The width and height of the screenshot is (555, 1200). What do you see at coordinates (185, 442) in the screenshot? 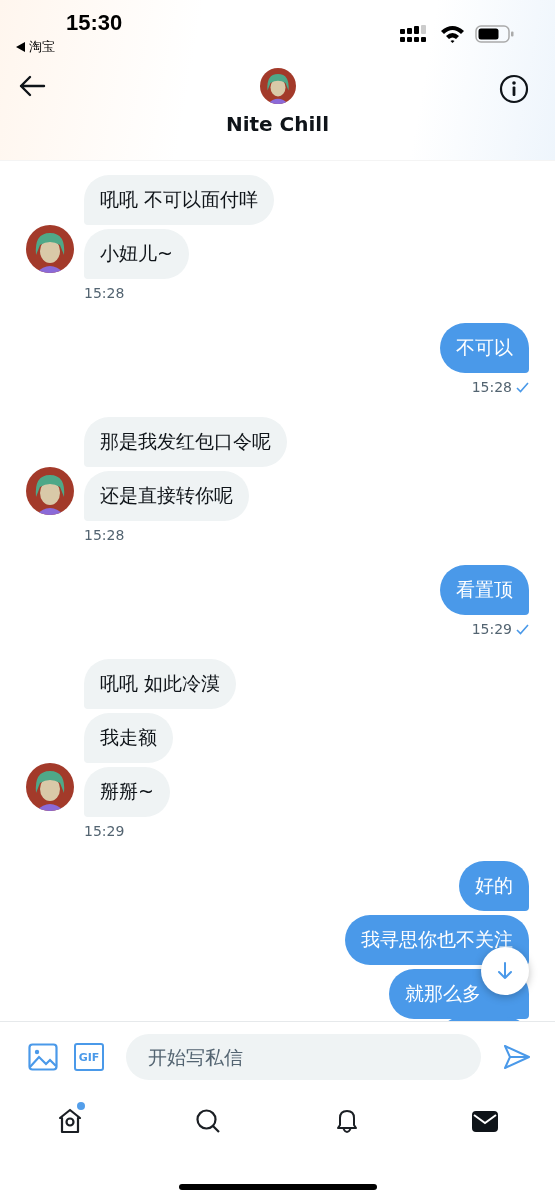
I see `message-bubble: 那是我发红包口令呢` at bounding box center [185, 442].